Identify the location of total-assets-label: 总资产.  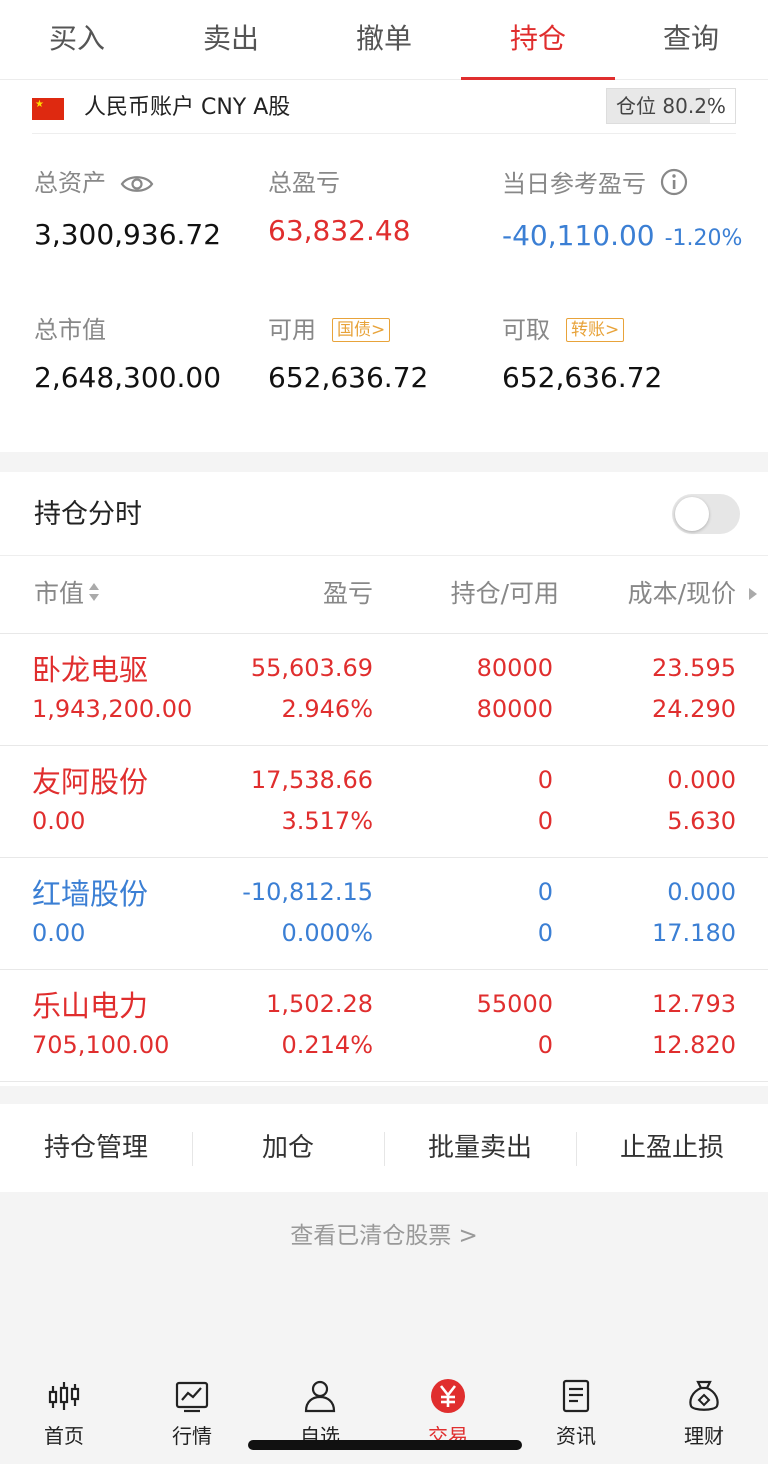
(70, 183).